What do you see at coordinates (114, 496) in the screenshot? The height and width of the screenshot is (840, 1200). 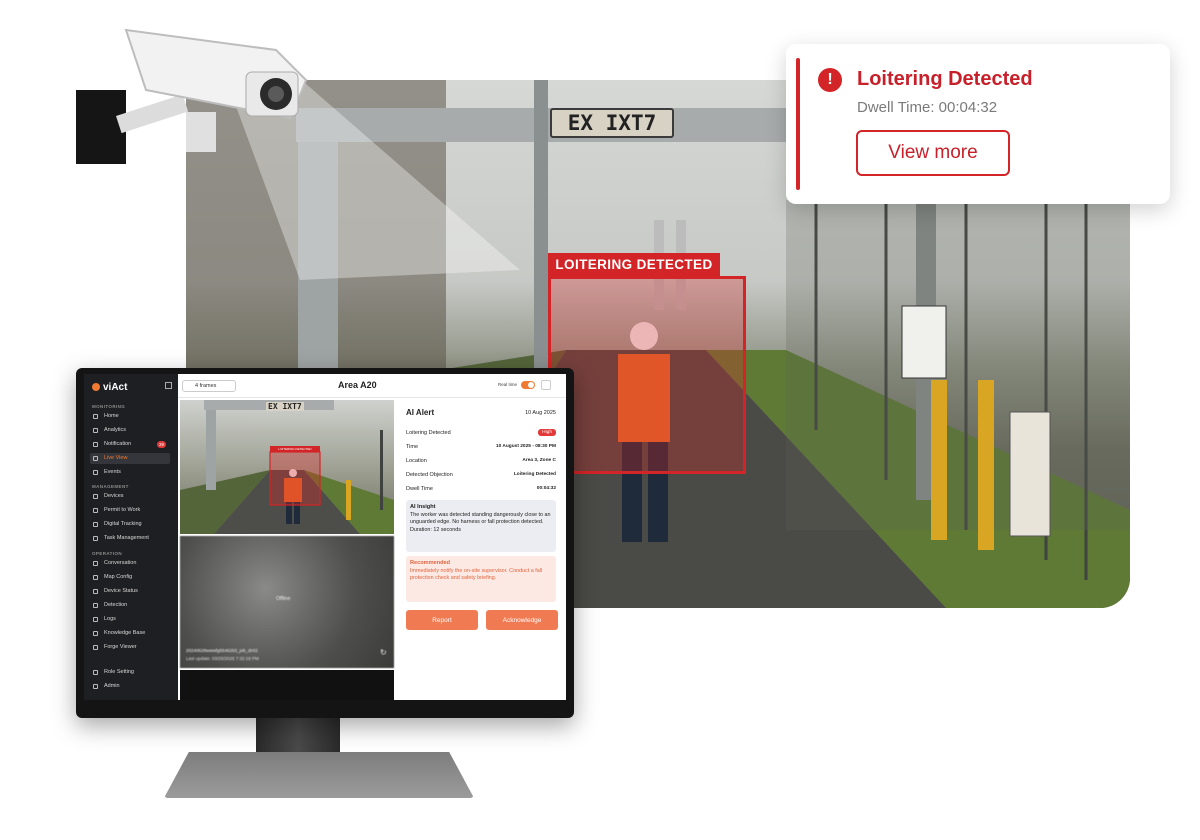 I see `sidebar-item-label: Devices` at bounding box center [114, 496].